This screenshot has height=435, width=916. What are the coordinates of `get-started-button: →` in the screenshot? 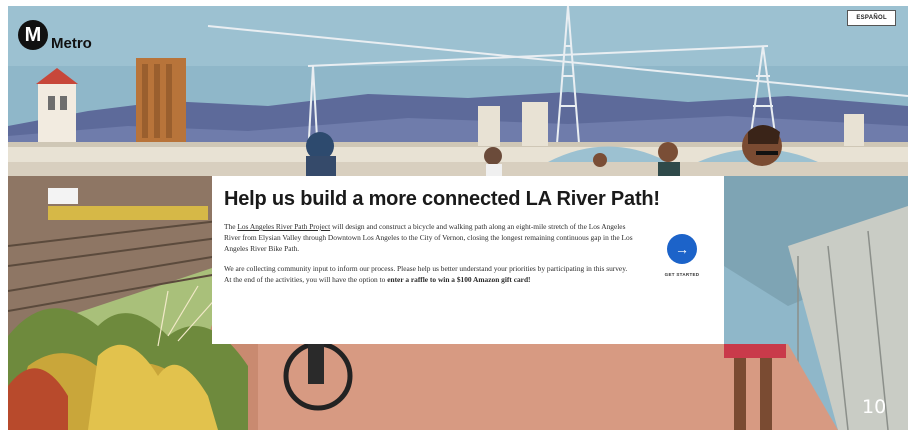 It's located at (682, 249).